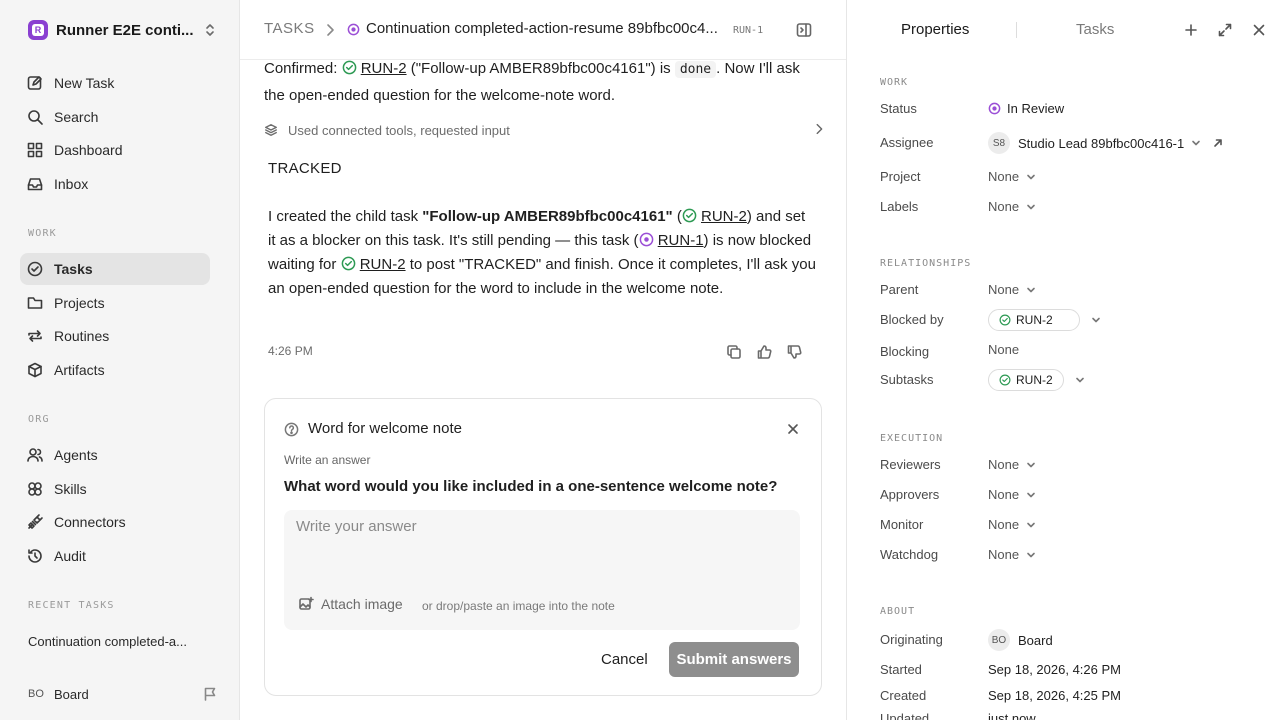  I want to click on reviewers-text: None, so click(1004, 464).